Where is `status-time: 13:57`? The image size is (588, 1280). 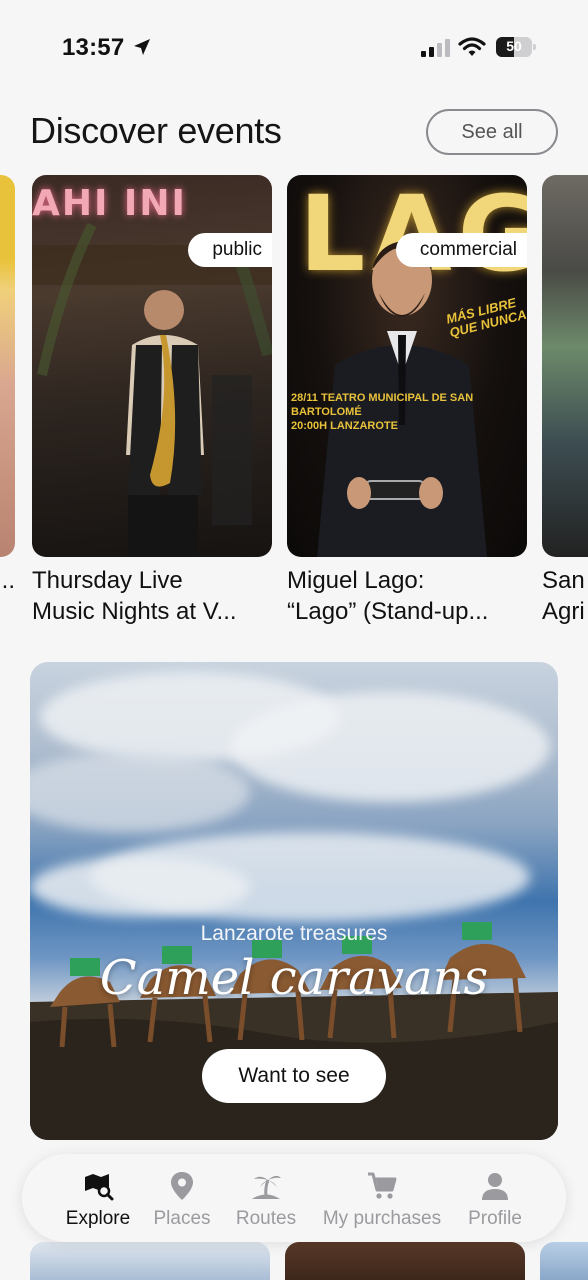 status-time: 13:57 is located at coordinates (93, 47).